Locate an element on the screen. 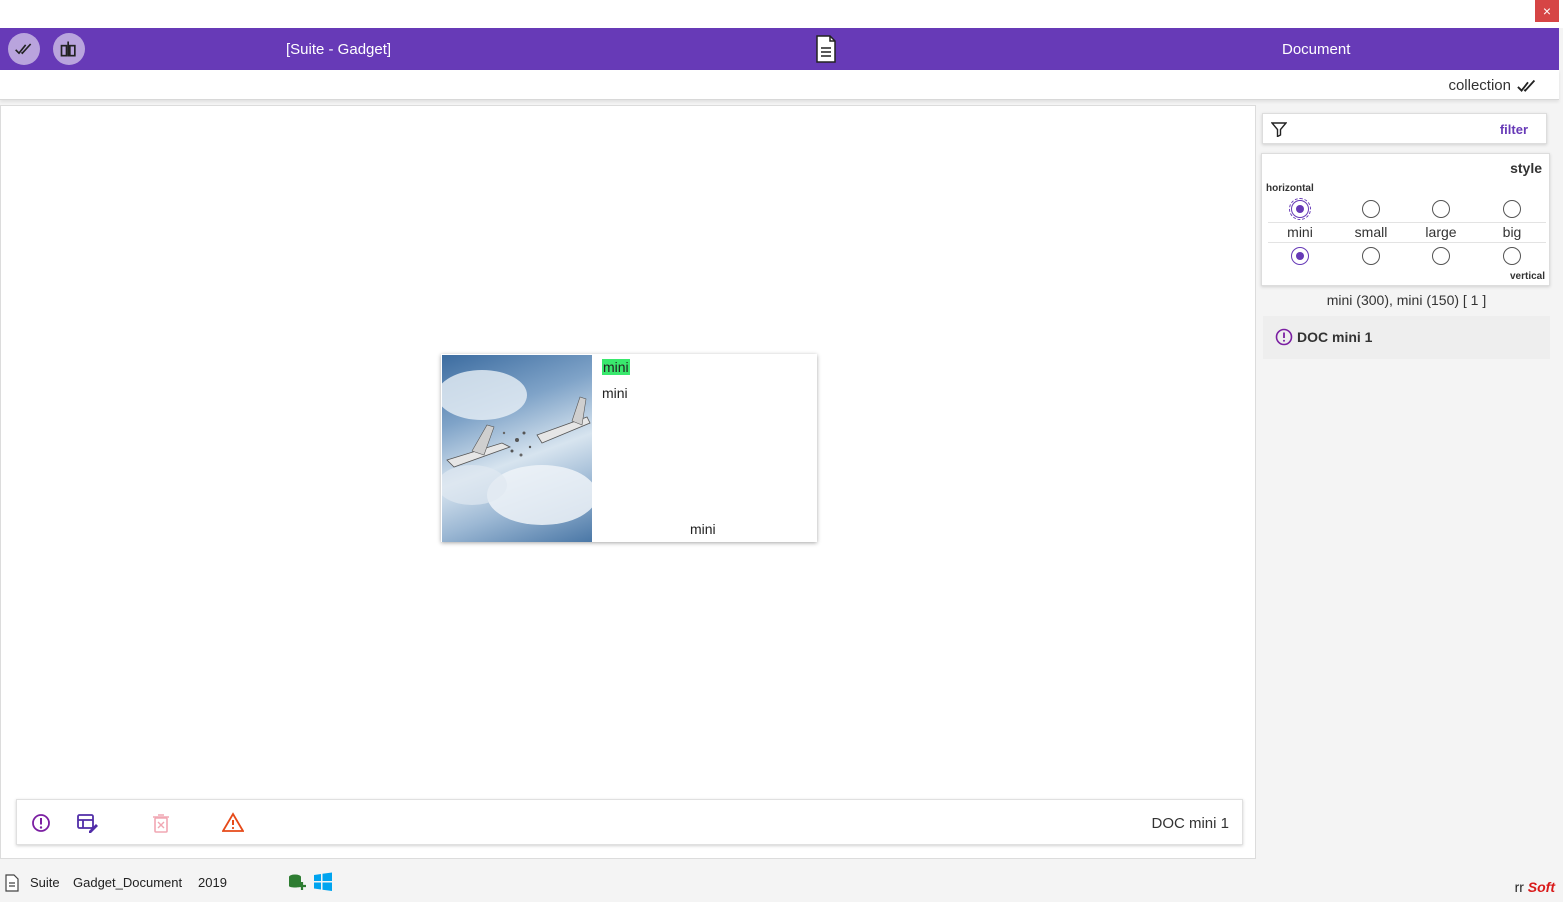  close-button: × is located at coordinates (1547, 11).